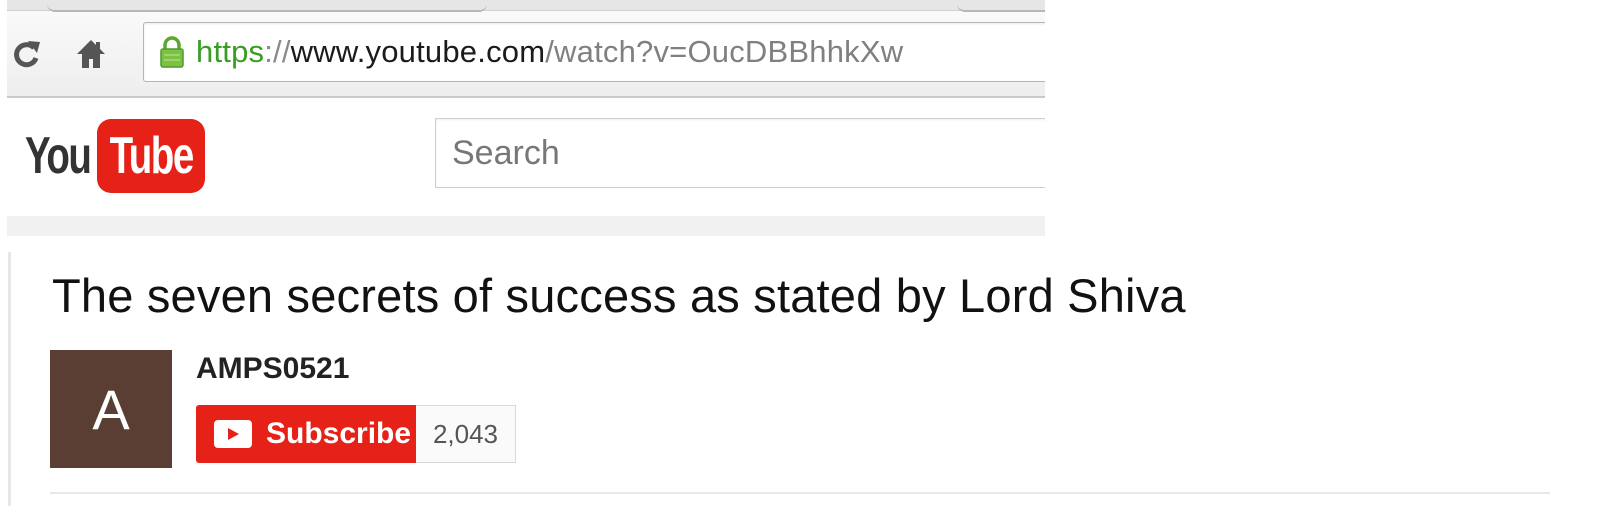  Describe the element at coordinates (230, 51) in the screenshot. I see `url-scheme: https` at that location.